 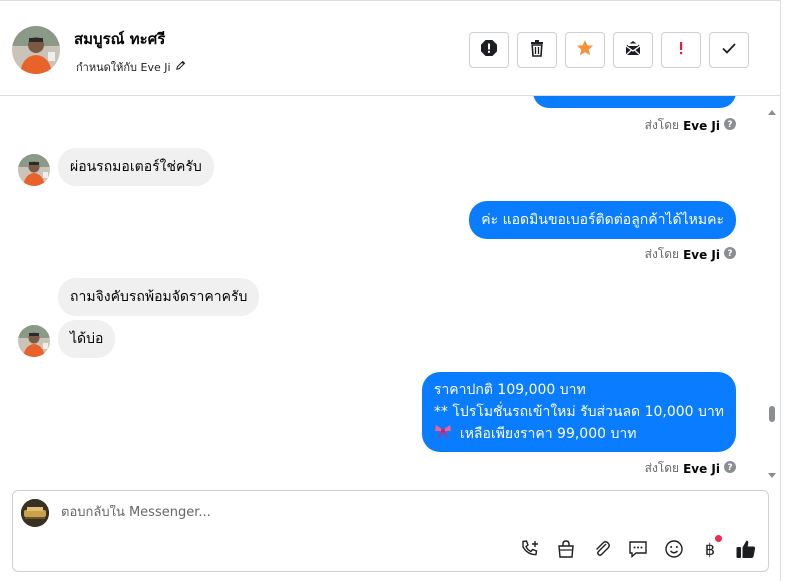 What do you see at coordinates (674, 549) in the screenshot?
I see `emoji-icon` at bounding box center [674, 549].